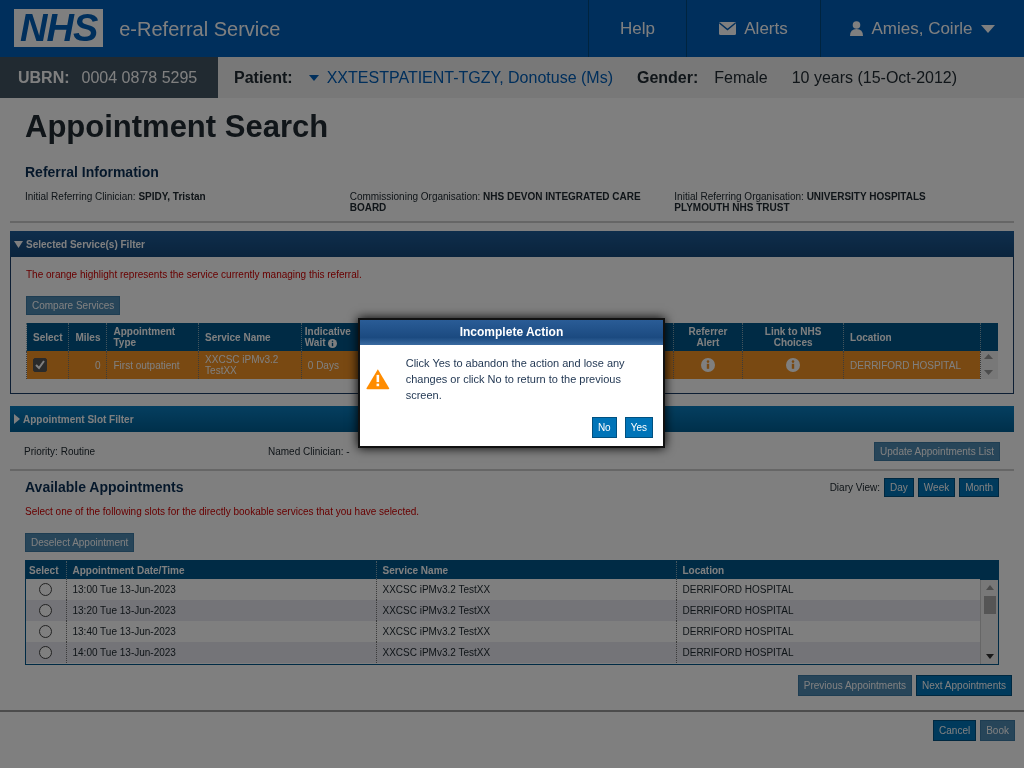 Image resolution: width=1024 pixels, height=768 pixels. What do you see at coordinates (263, 77) in the screenshot?
I see `patient-label: Patient:` at bounding box center [263, 77].